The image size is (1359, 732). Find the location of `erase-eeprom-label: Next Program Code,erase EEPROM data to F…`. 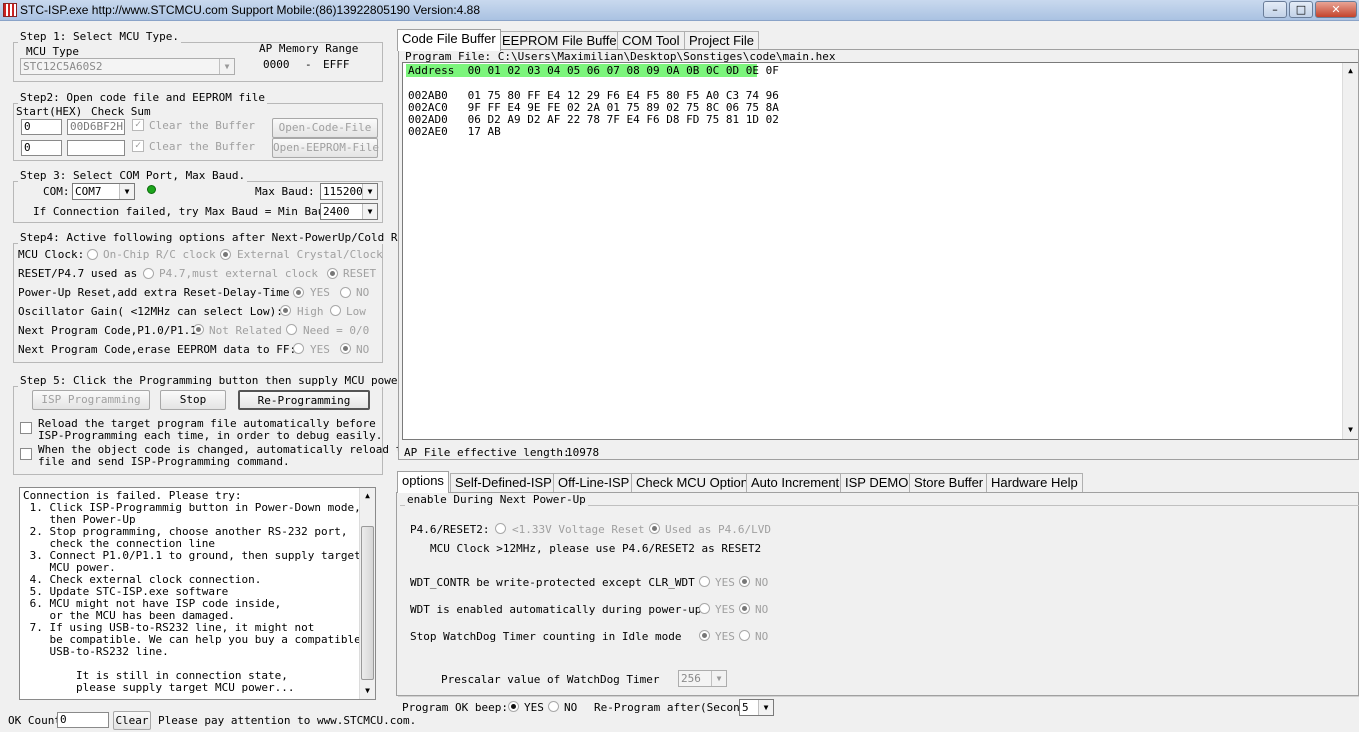

erase-eeprom-label: Next Program Code,erase EEPROM data to F… is located at coordinates (157, 349).